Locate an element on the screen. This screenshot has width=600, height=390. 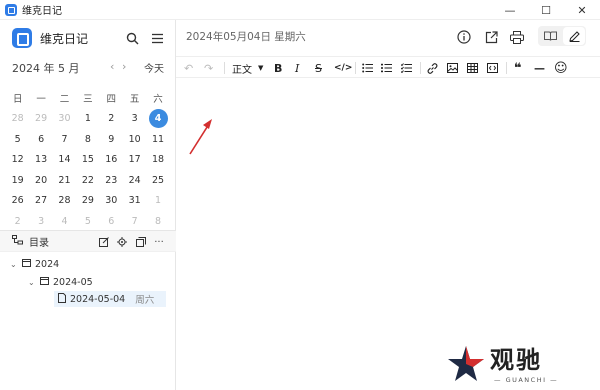
calendar-day-number: 16 is located at coordinates (111, 160).